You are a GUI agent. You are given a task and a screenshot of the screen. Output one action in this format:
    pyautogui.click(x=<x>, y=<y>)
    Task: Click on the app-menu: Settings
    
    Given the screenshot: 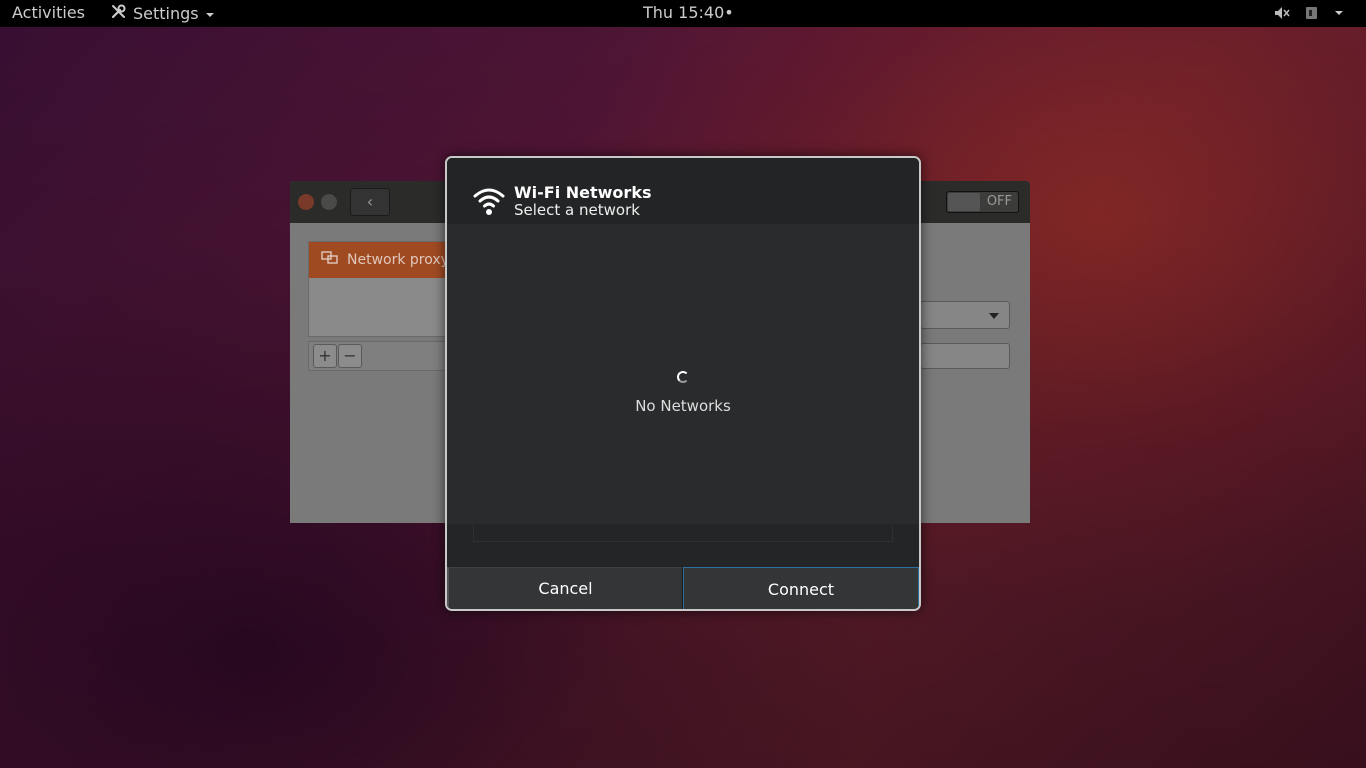 What is the action you would take?
    pyautogui.click(x=162, y=13)
    